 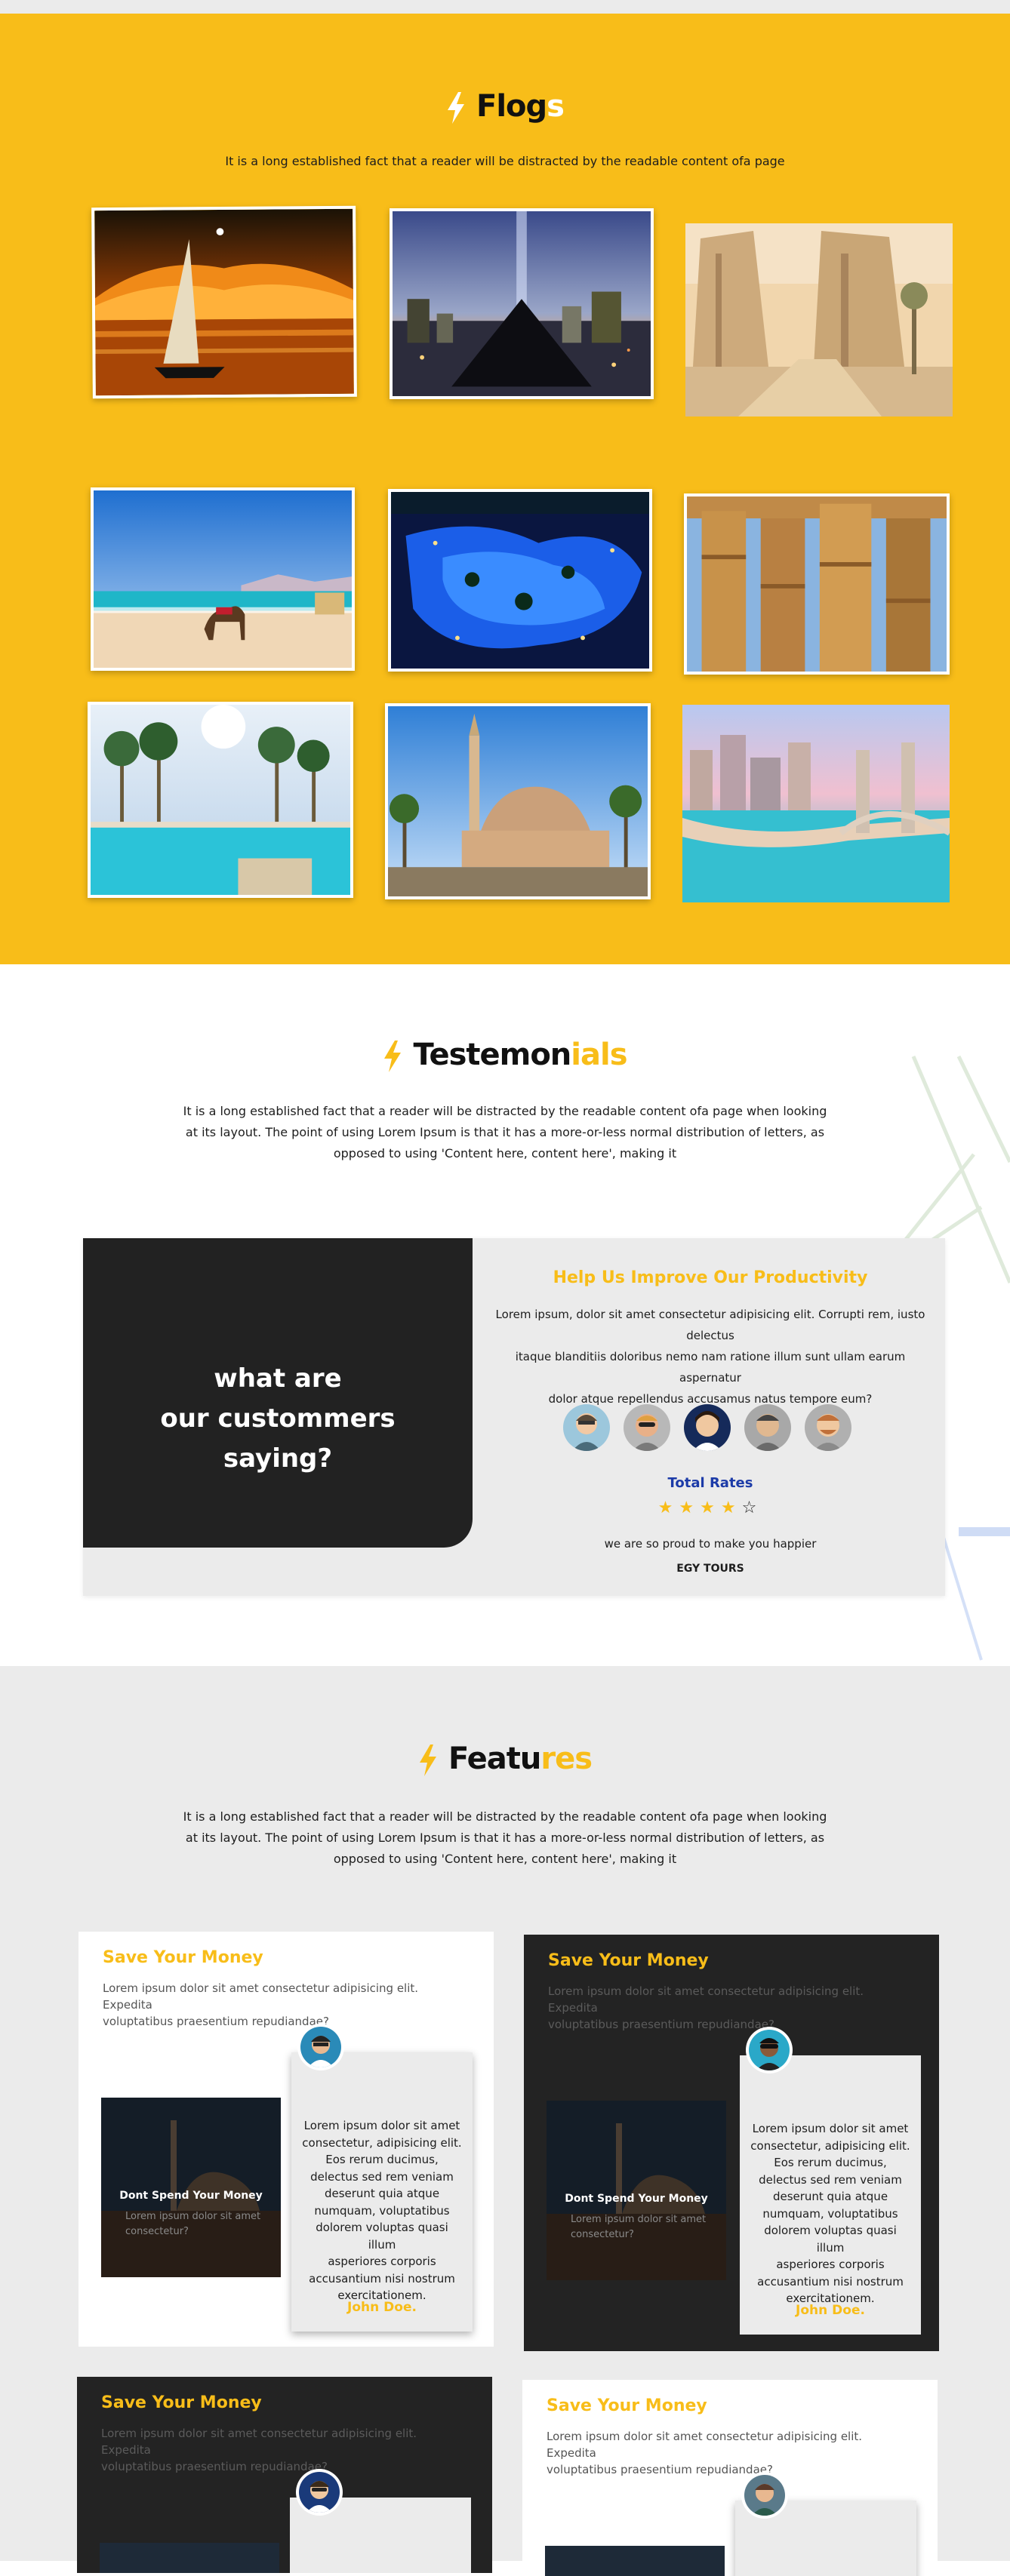 What do you see at coordinates (710, 1483) in the screenshot?
I see `total-rates-label: Total Rates` at bounding box center [710, 1483].